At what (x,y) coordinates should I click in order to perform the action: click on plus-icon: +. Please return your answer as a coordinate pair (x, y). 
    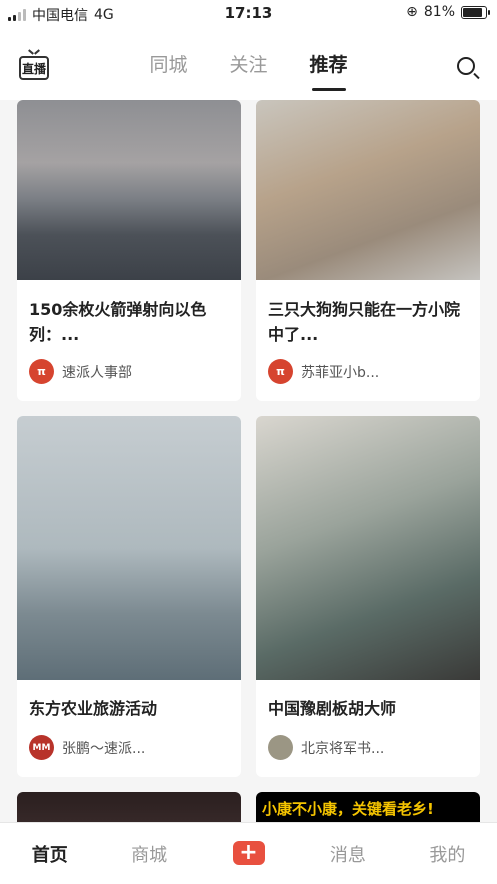
    Looking at the image, I should click on (248, 853).